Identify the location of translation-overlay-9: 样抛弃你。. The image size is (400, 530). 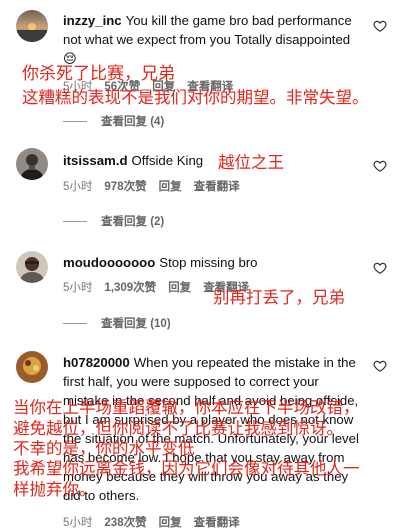
(54, 489).